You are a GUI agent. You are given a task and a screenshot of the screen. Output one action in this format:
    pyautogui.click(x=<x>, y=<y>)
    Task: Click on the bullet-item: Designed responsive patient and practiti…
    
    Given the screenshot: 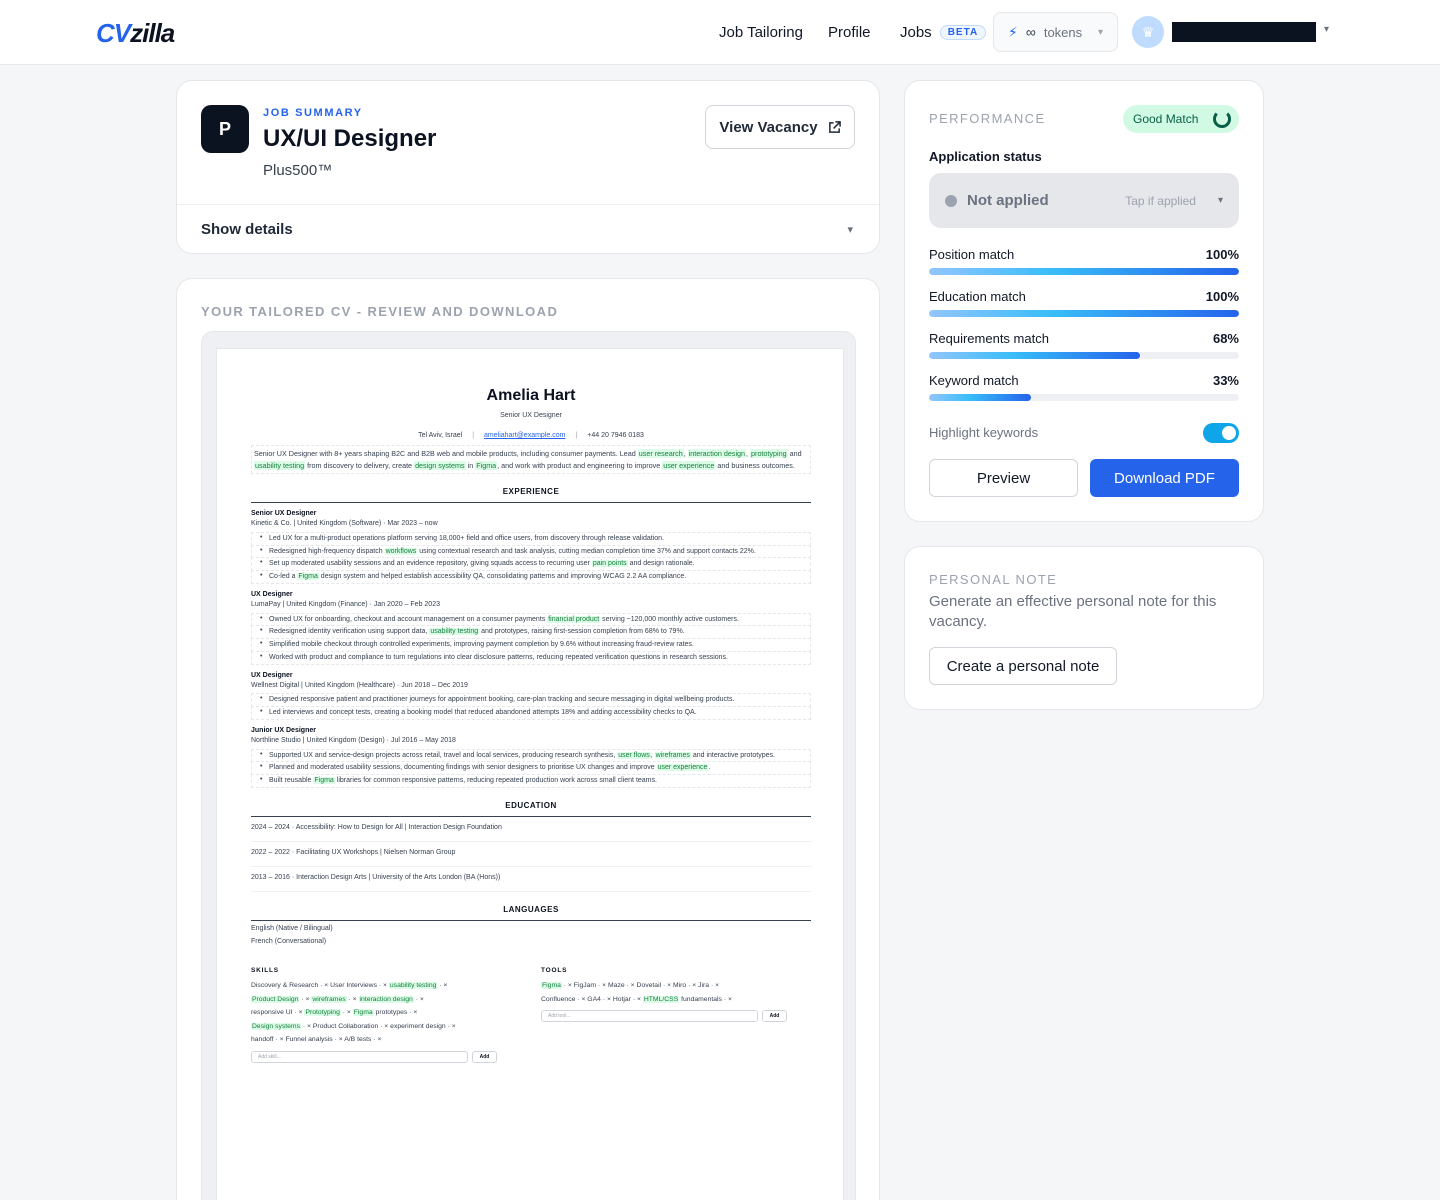 What is the action you would take?
    pyautogui.click(x=531, y=700)
    